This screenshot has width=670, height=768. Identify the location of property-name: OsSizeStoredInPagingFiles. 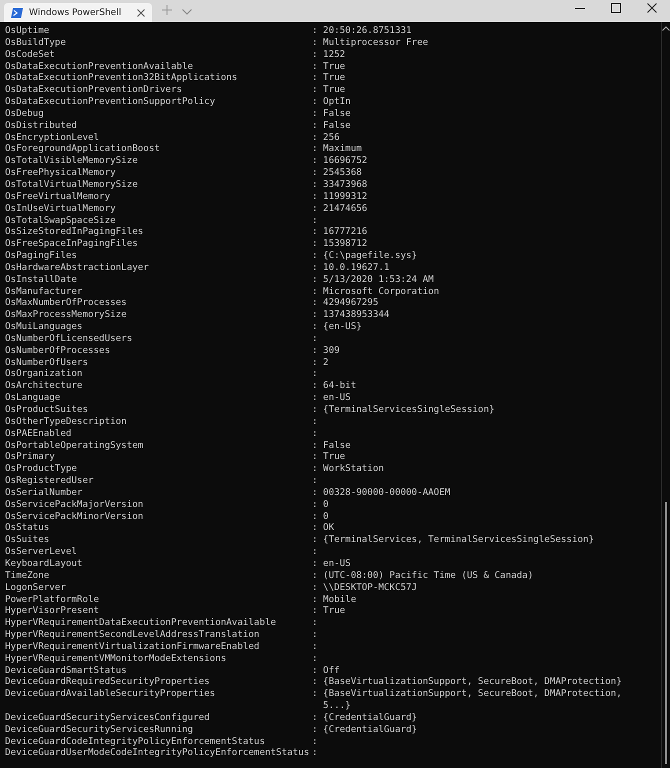
(74, 232).